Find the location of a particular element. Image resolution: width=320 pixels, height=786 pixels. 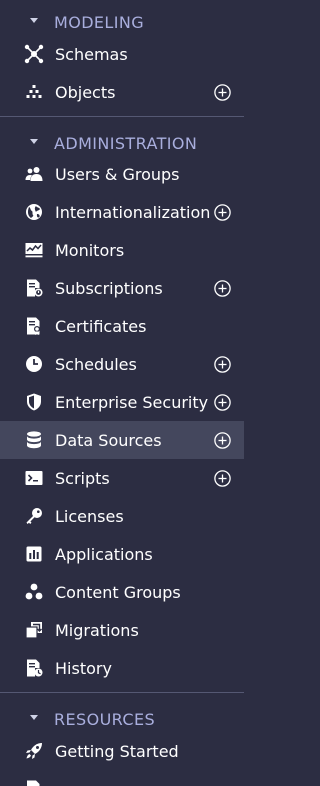

sidebar-item-getting-started: Getting Started is located at coordinates (122, 751).